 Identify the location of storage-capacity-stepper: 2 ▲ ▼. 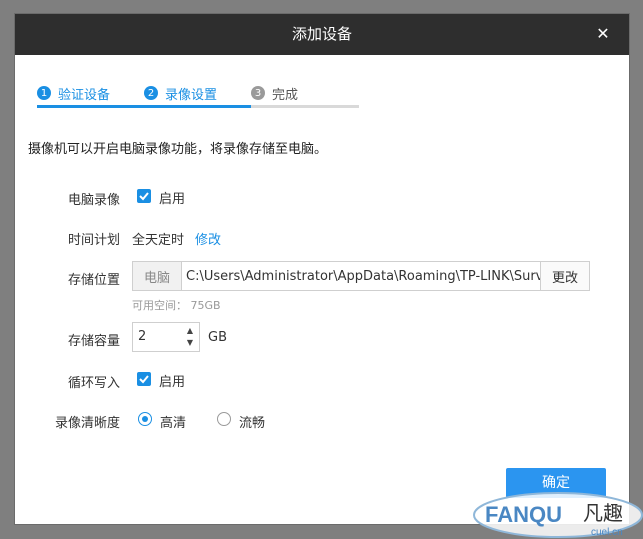
(166, 337).